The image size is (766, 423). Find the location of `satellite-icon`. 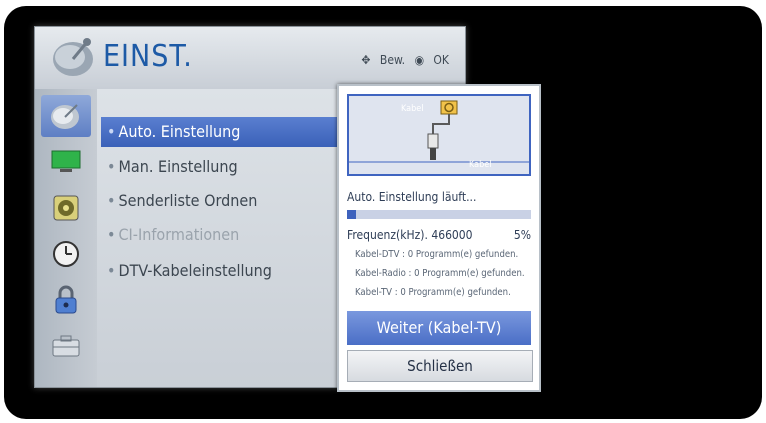

satellite-icon is located at coordinates (65, 116).